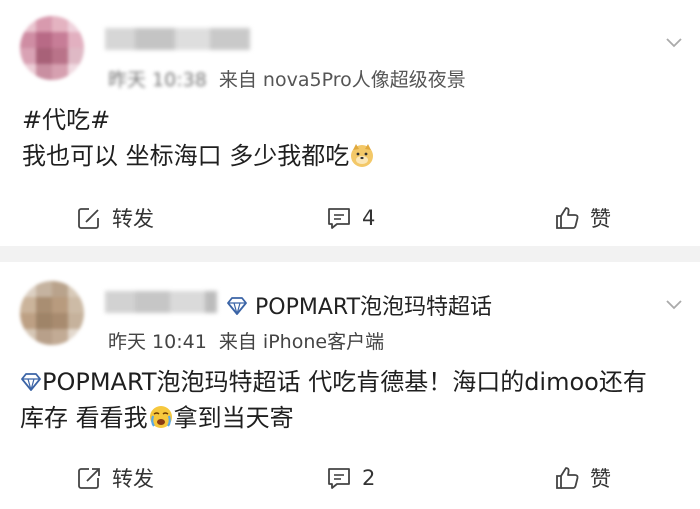 This screenshot has height=509, width=700. Describe the element at coordinates (374, 307) in the screenshot. I see `topic-label: POPMART泡泡玛特超话` at that location.